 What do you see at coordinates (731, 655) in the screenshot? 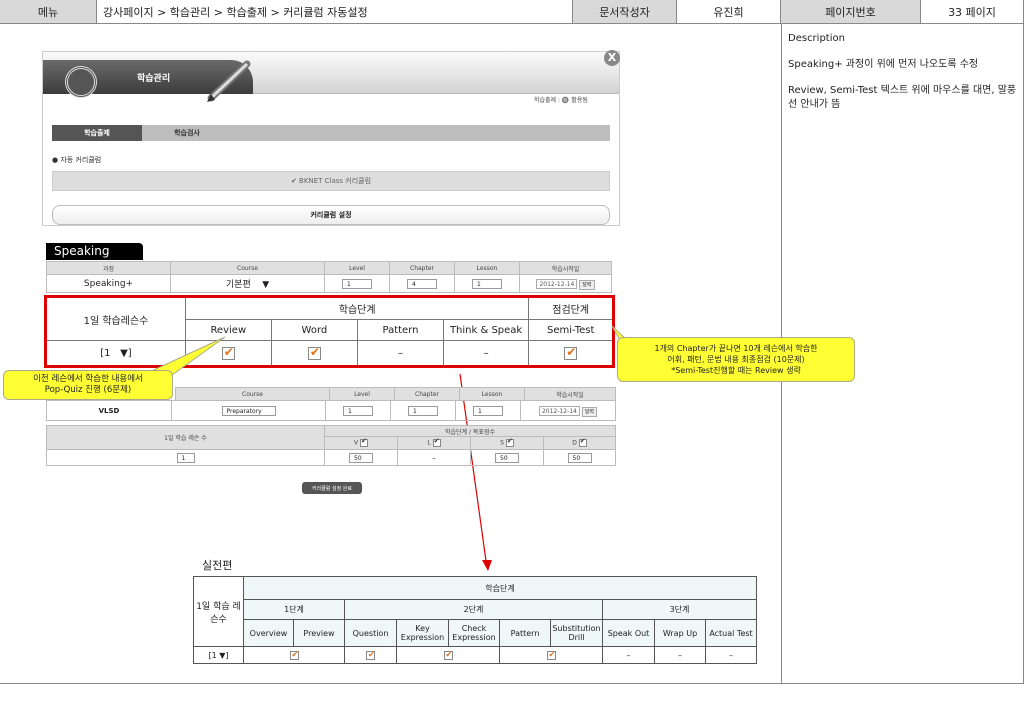
I see `actual-test-value: –` at bounding box center [731, 655].